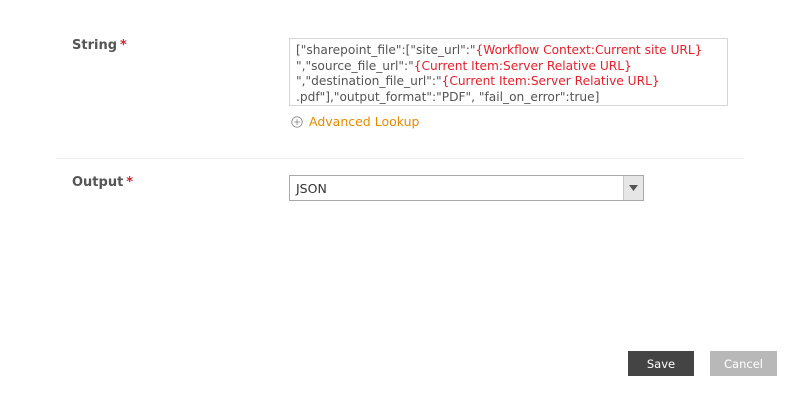  I want to click on string-field-label: String *, so click(99, 45).